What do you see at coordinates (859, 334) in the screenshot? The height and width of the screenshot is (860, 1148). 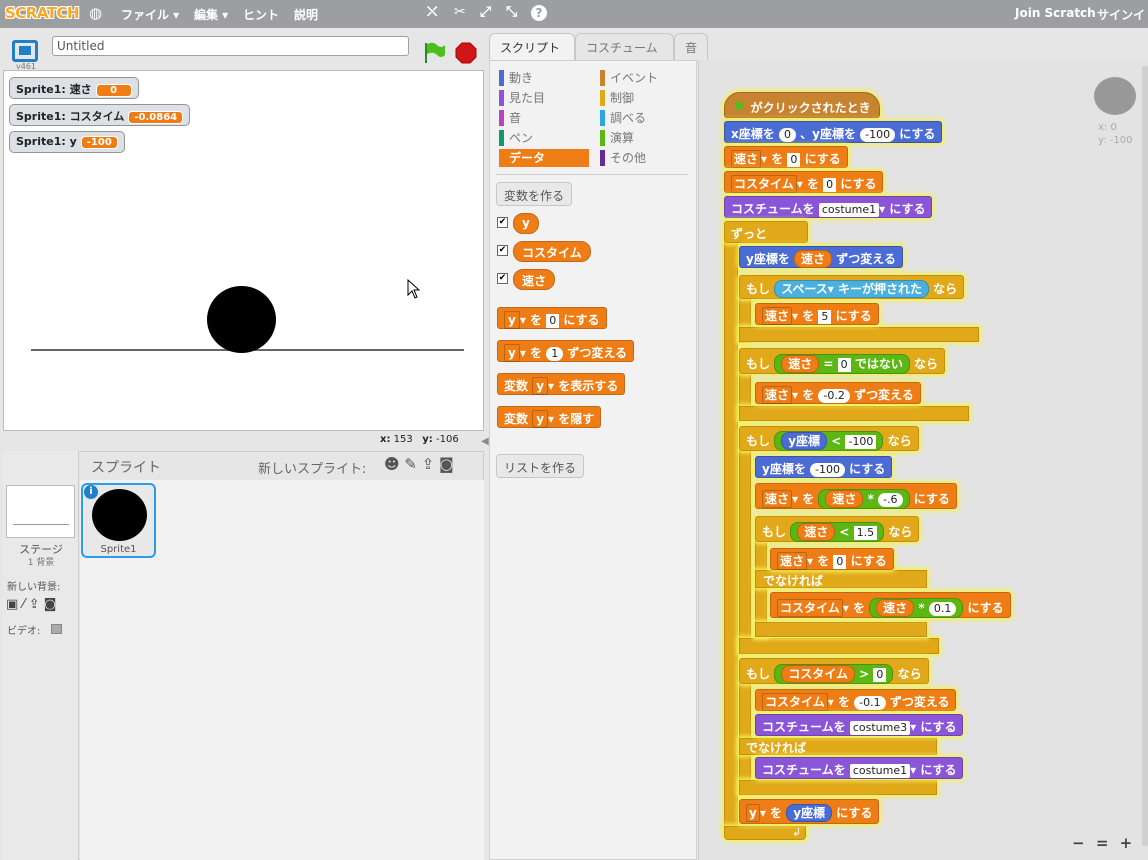 I see `if1-bottom` at bounding box center [859, 334].